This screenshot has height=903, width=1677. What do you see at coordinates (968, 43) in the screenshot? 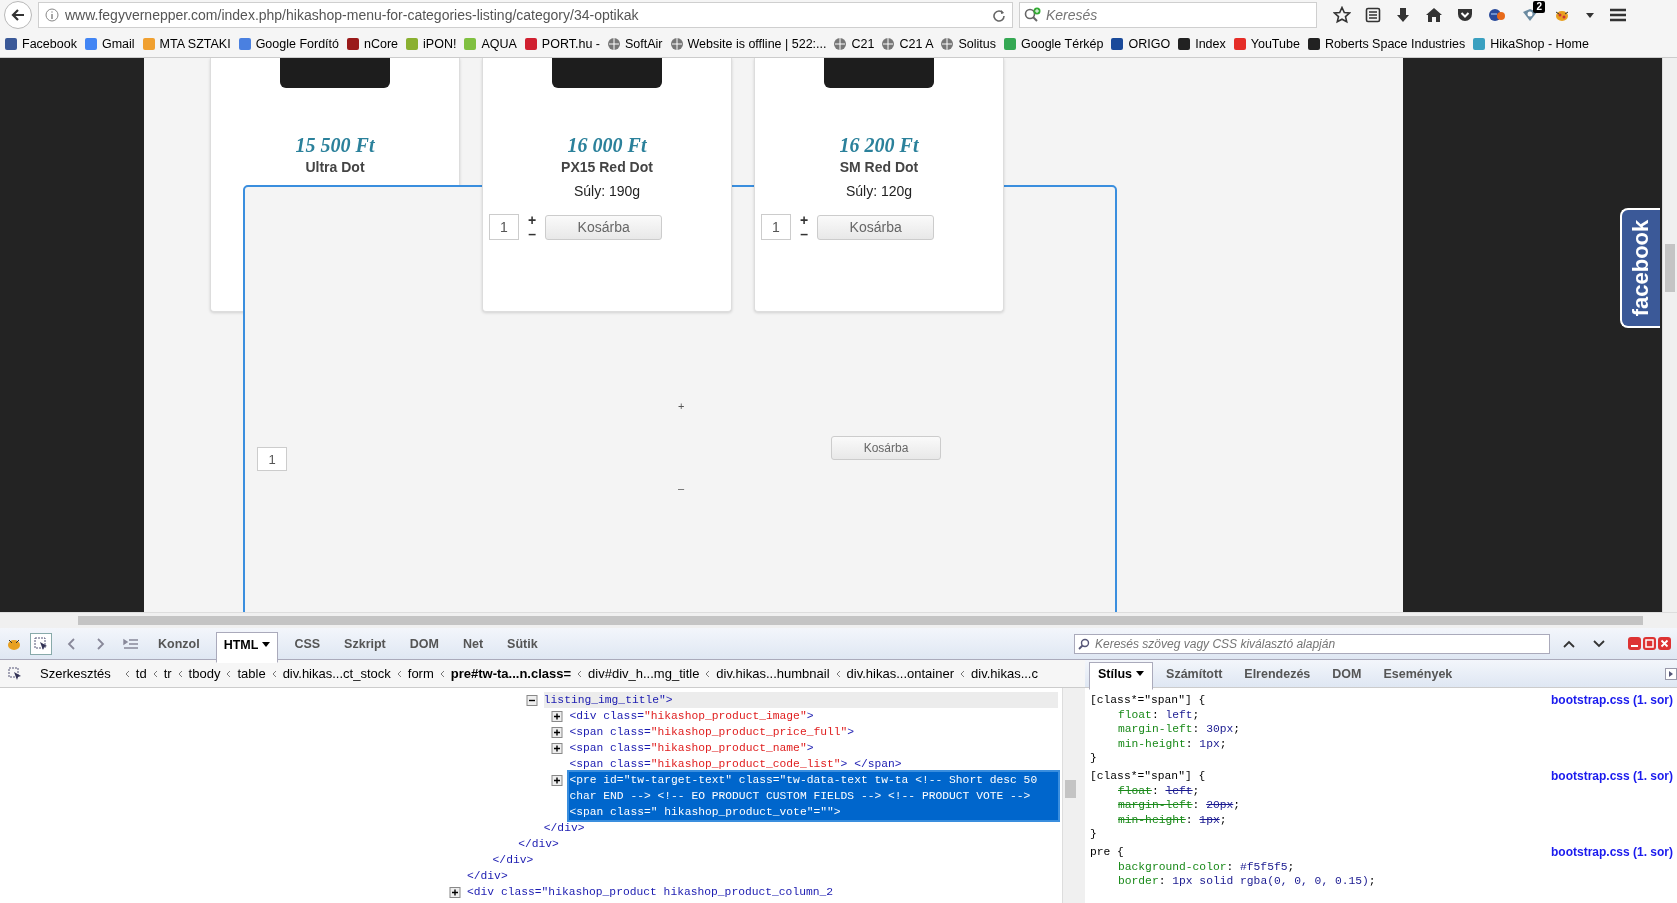
I see `bookmark-link: Solitus` at bounding box center [968, 43].